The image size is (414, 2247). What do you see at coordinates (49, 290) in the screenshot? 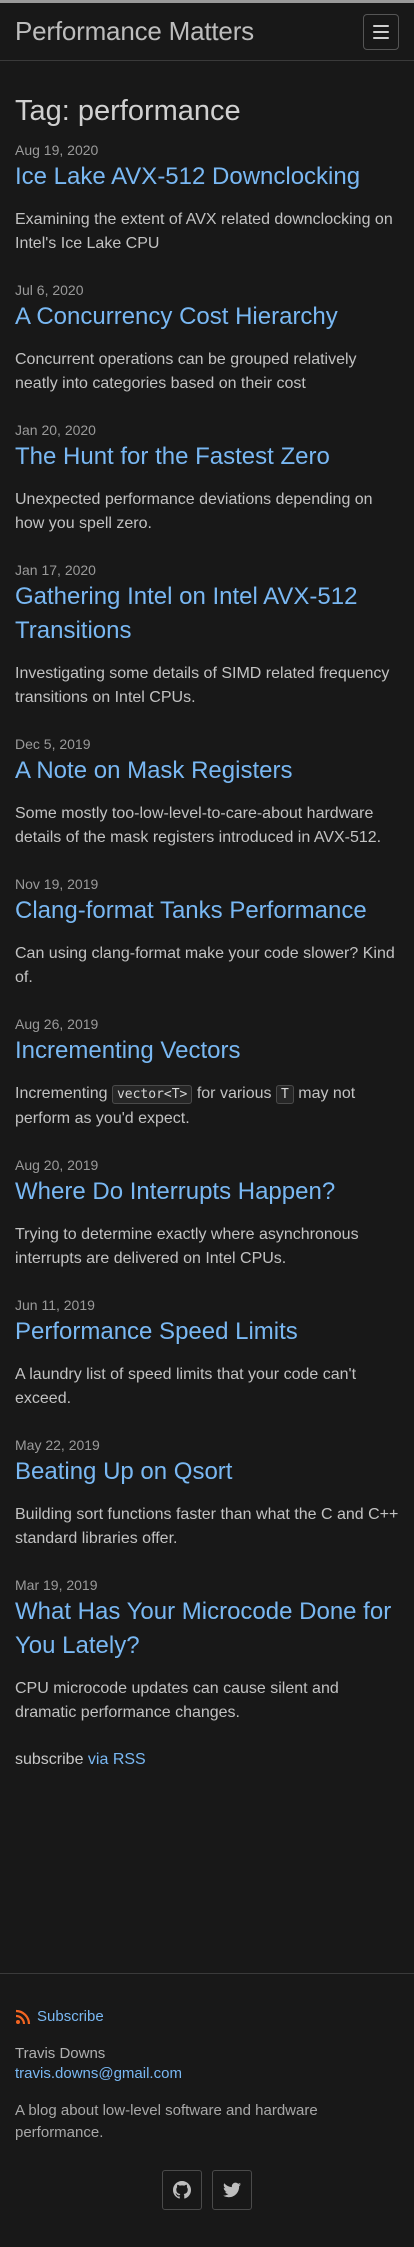
I see `post-date: Jul 6, 2020` at bounding box center [49, 290].